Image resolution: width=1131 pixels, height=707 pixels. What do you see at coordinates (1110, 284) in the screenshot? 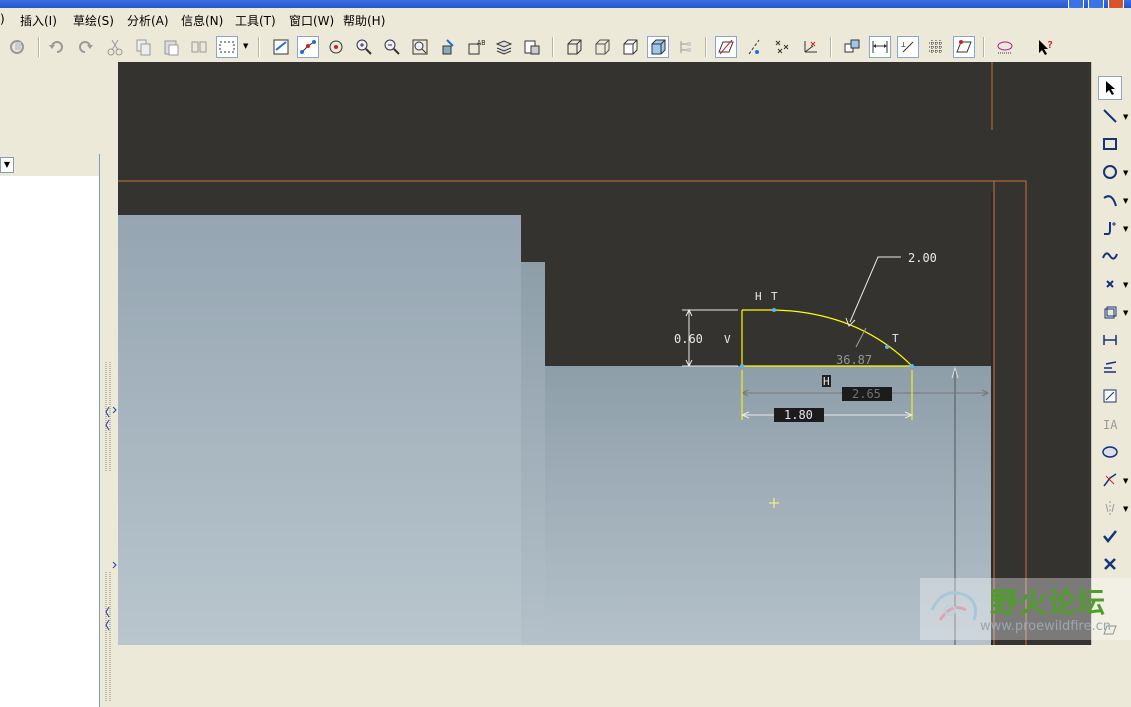
I see `point-icon` at bounding box center [1110, 284].